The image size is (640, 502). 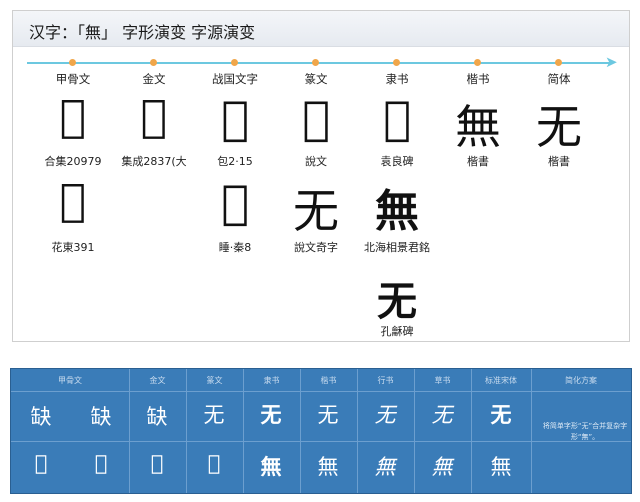 I want to click on caption-bronze-1: 集成2837(大, so click(x=154, y=161).